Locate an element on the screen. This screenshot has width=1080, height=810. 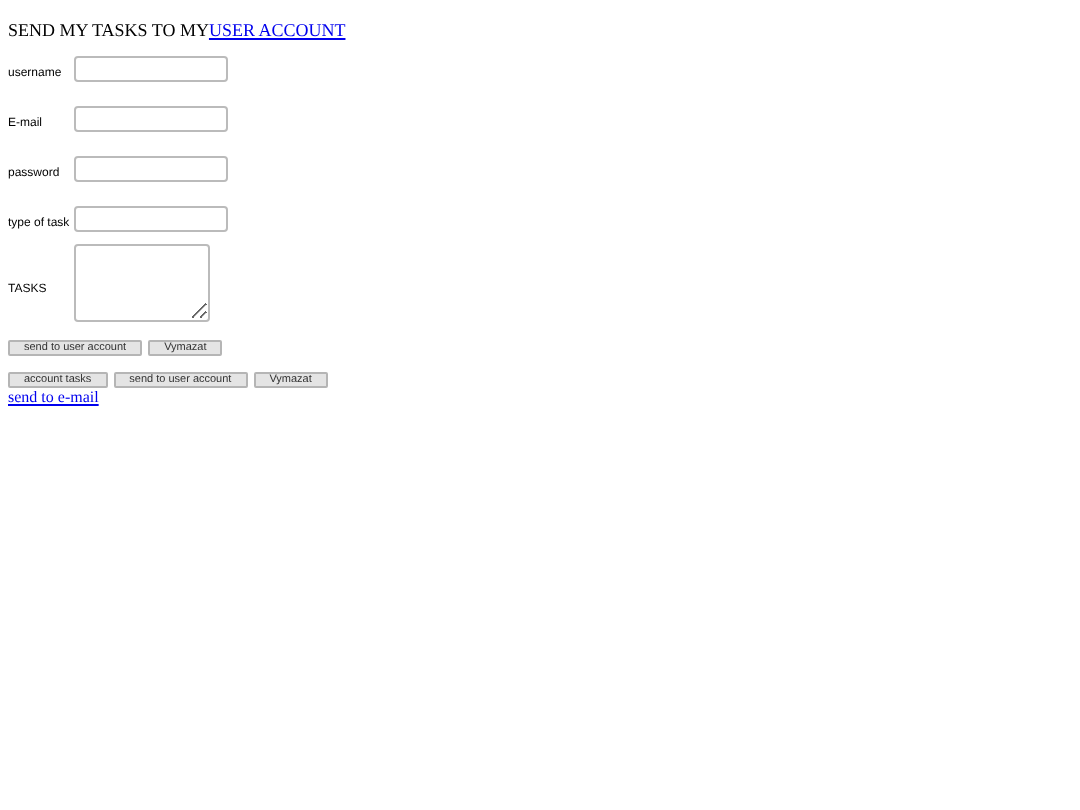
tasks-textarea is located at coordinates (141, 283).